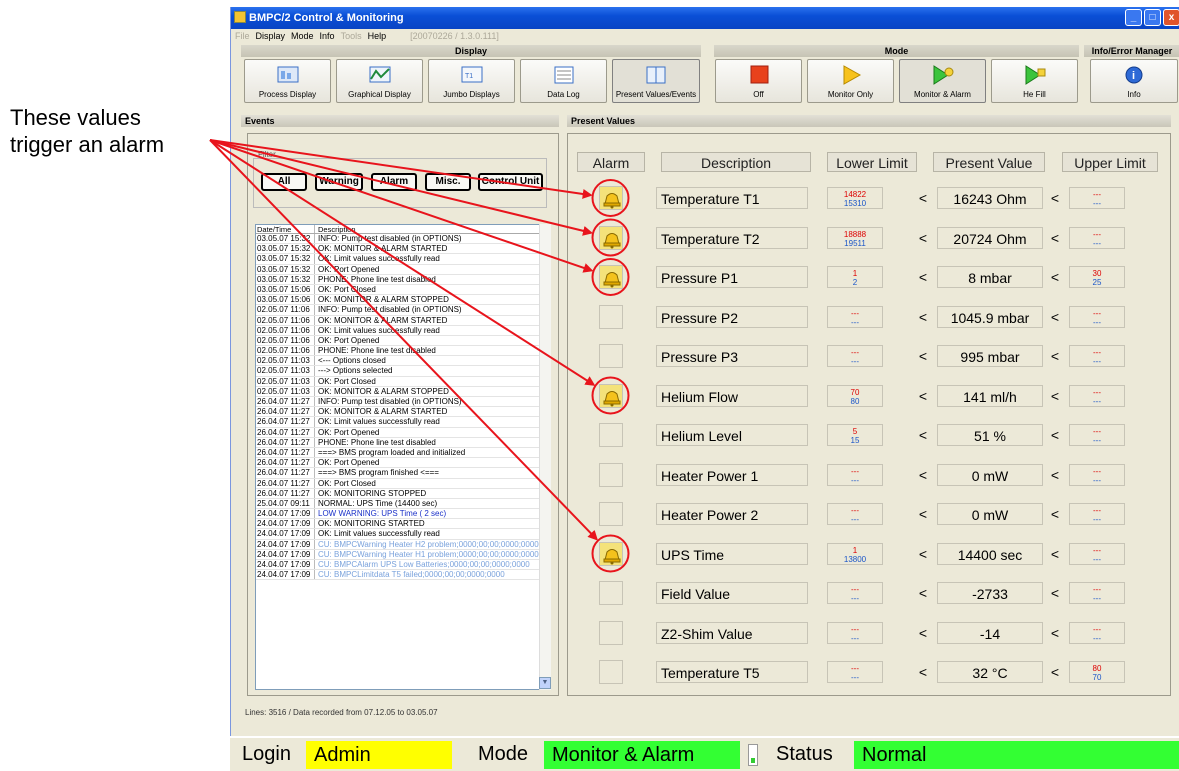 The image size is (1179, 771). What do you see at coordinates (266, 754) in the screenshot?
I see `login-label: Login` at bounding box center [266, 754].